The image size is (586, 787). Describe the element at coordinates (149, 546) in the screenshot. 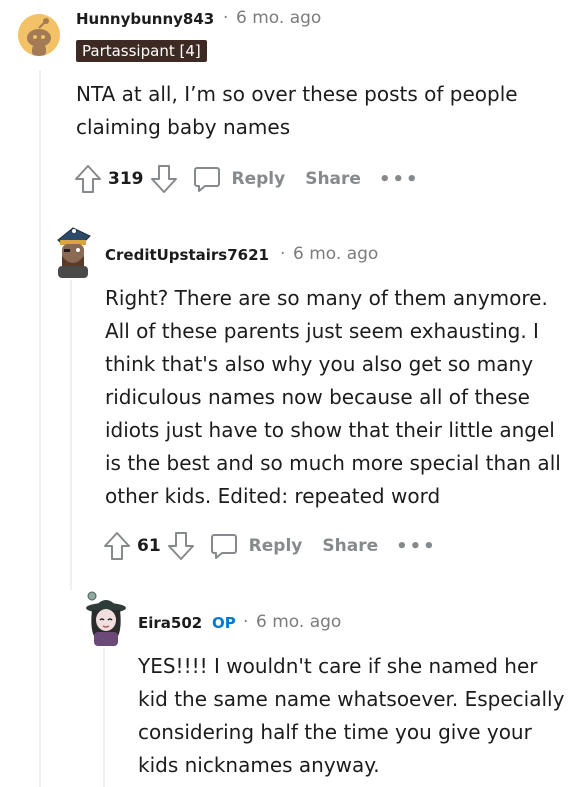

I see `vote-score: 61` at that location.